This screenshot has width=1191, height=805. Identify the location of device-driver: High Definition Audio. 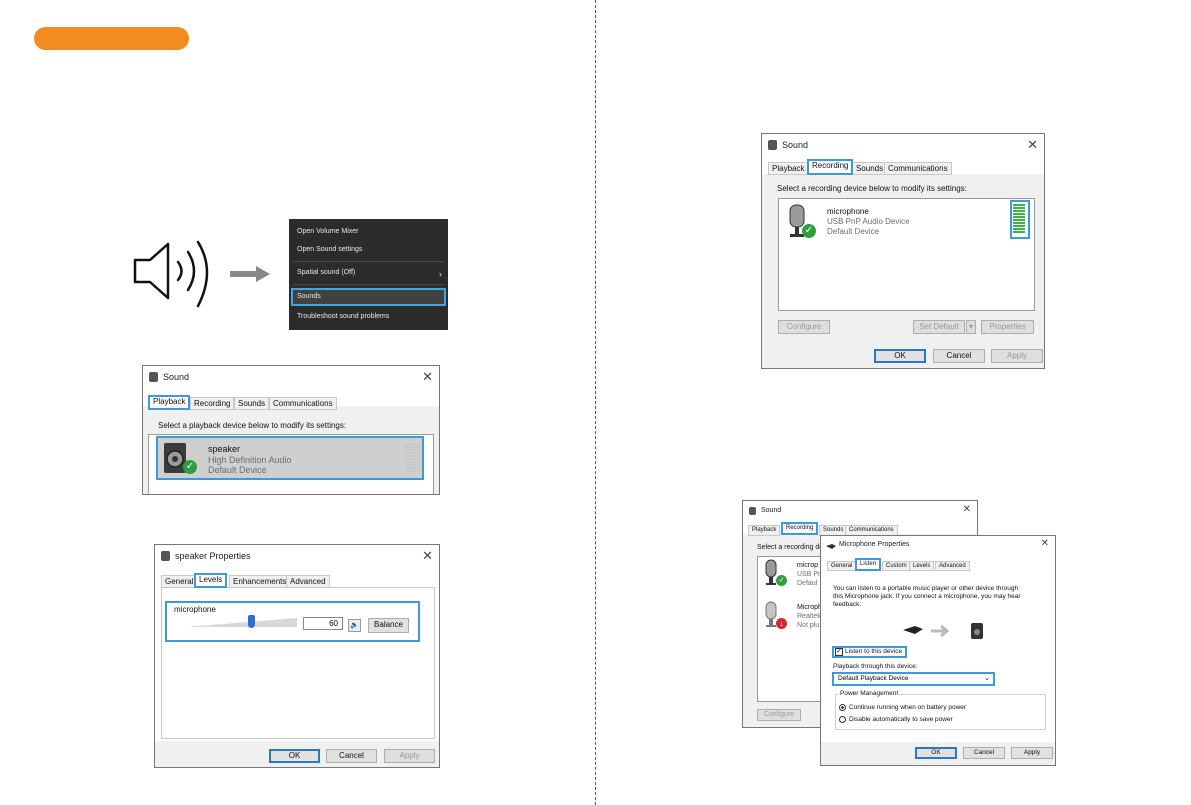
(250, 460).